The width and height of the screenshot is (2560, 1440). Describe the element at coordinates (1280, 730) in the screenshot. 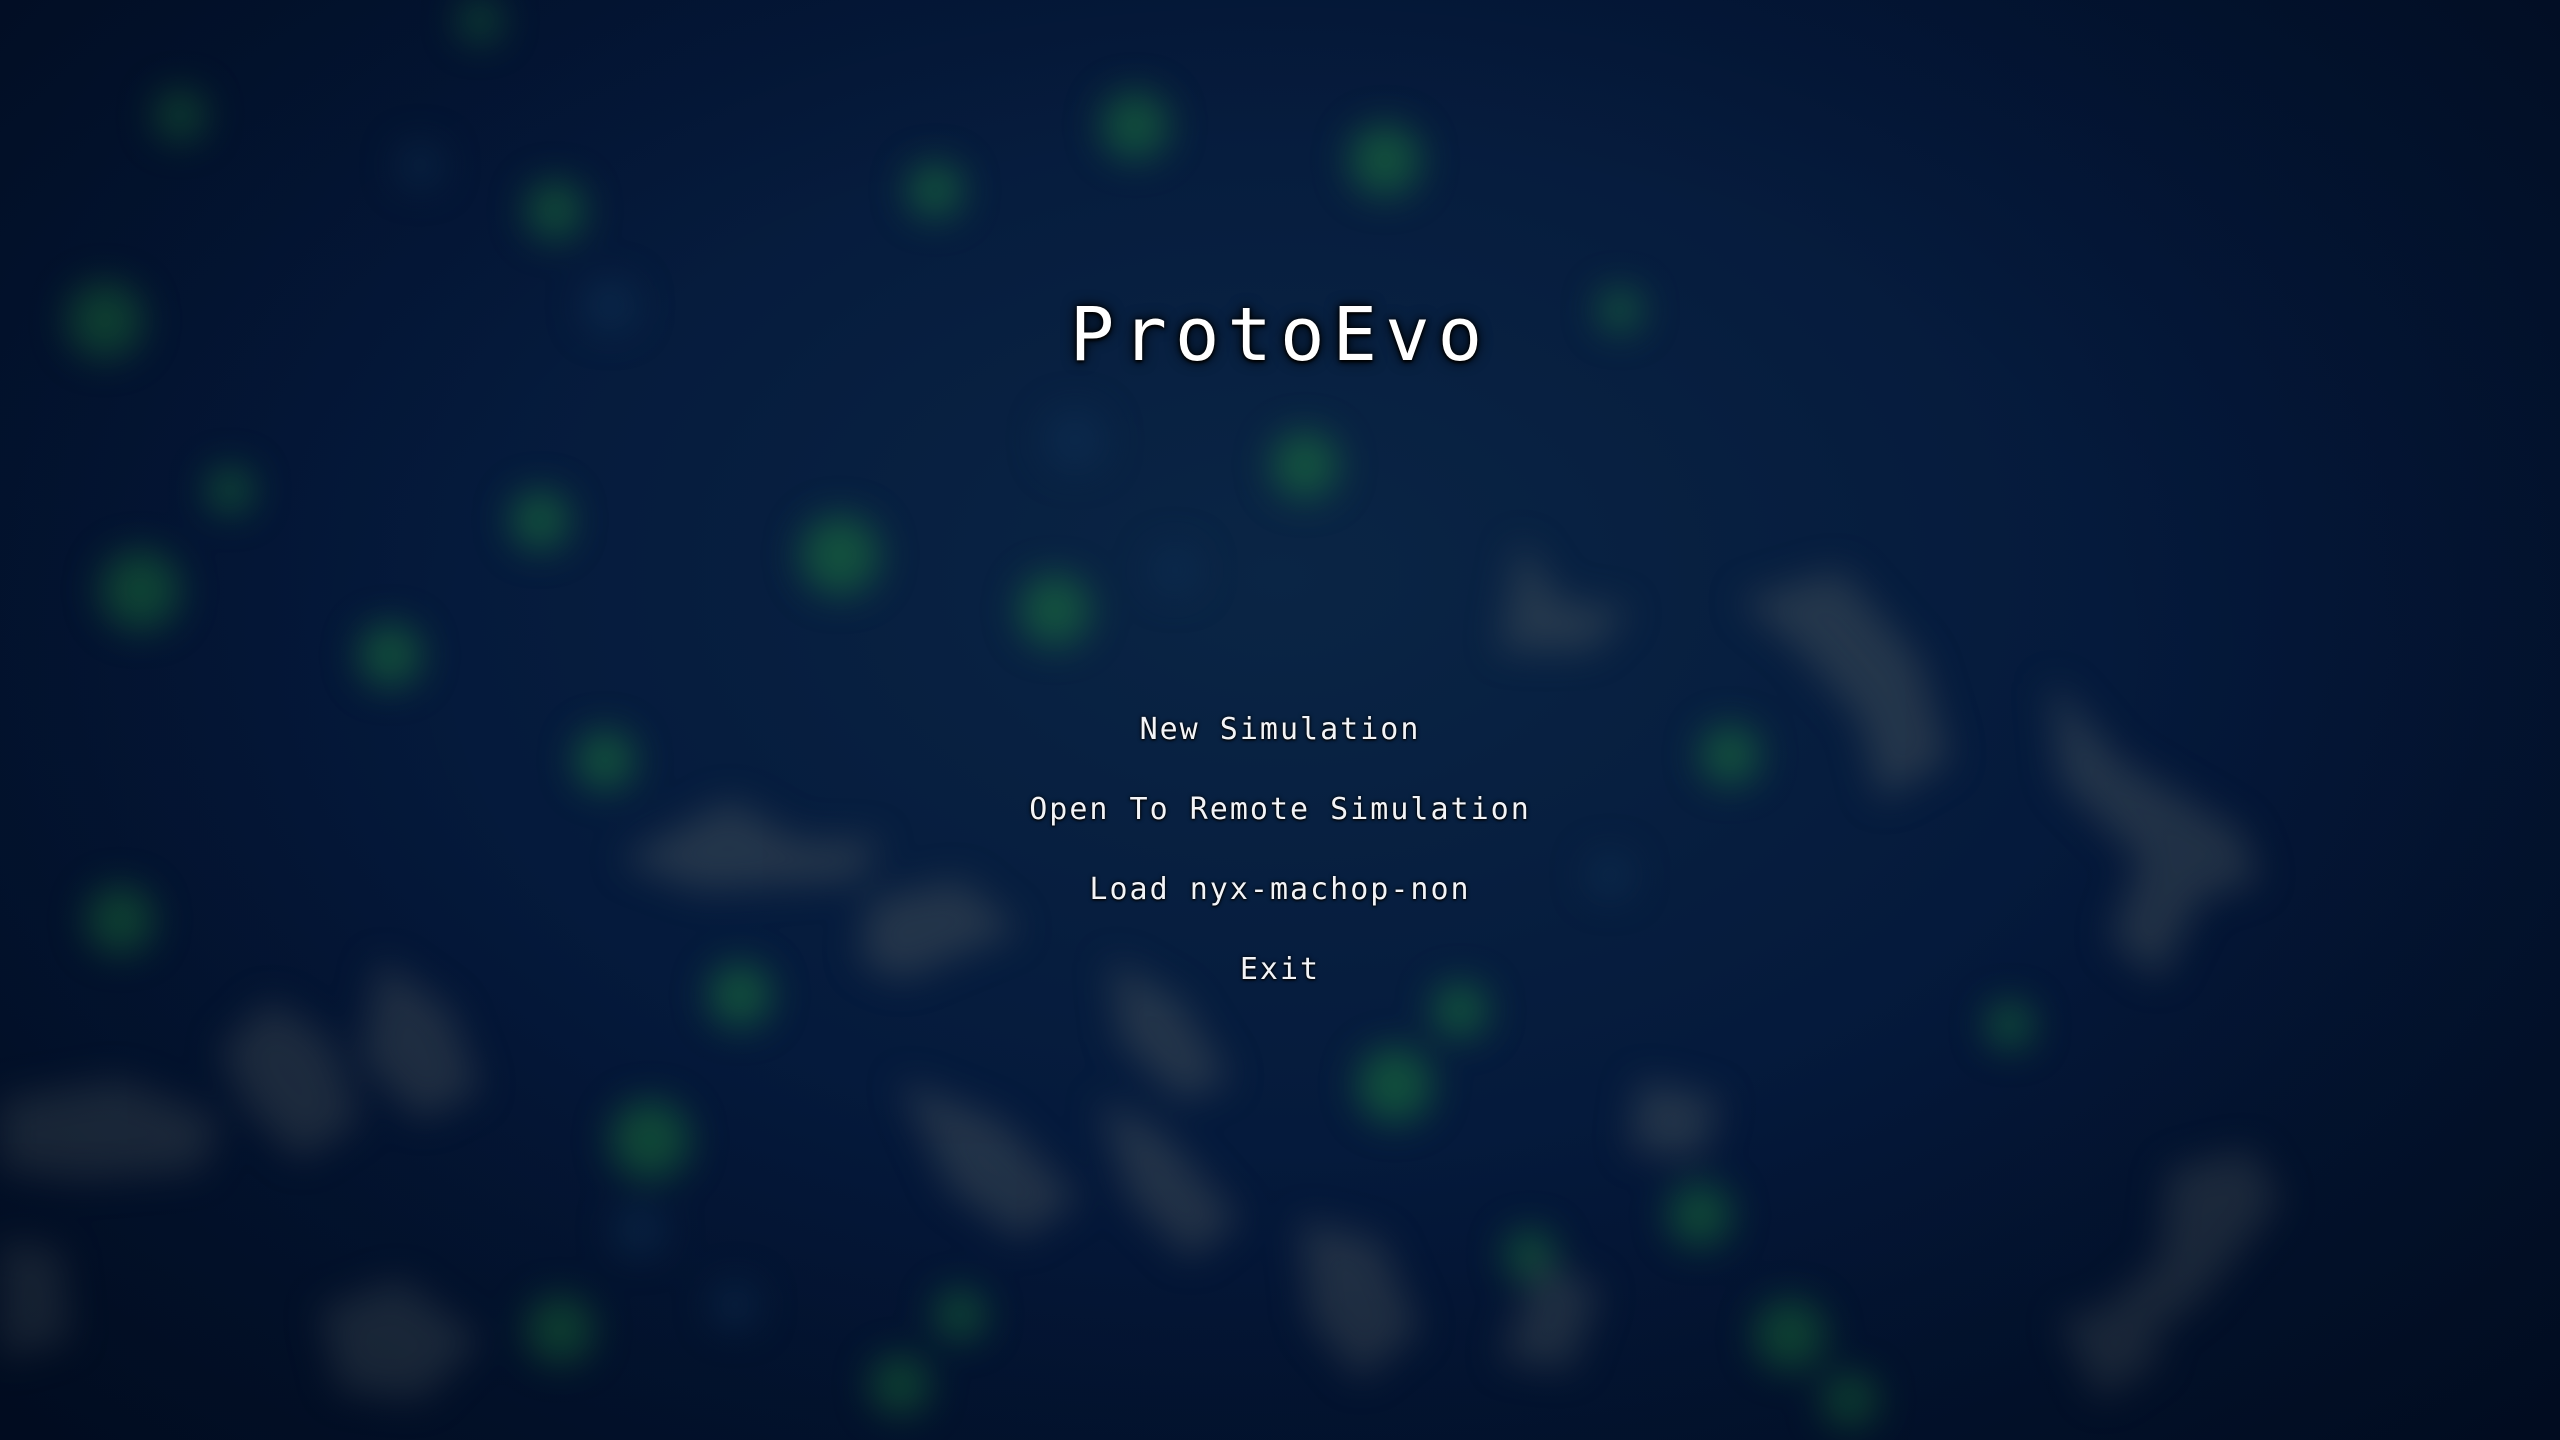

I see `new-simulation-button: New Simulation` at that location.